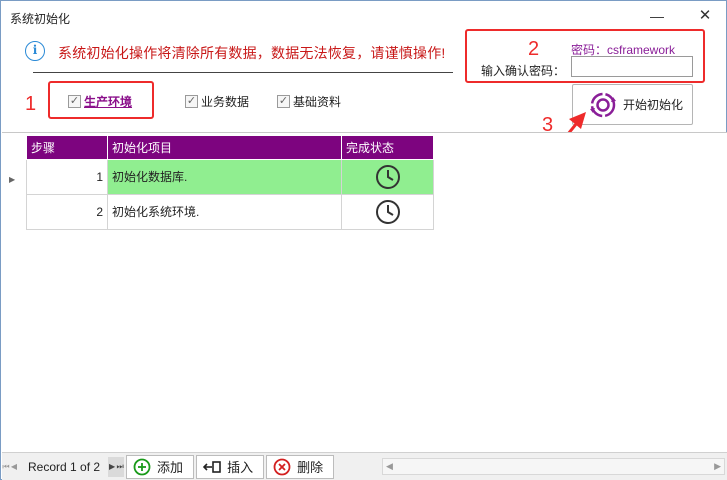  I want to click on warning-text: 系统初始化操作将清除所有数据，数据无法恢复，请谨慎操作!, so click(252, 53).